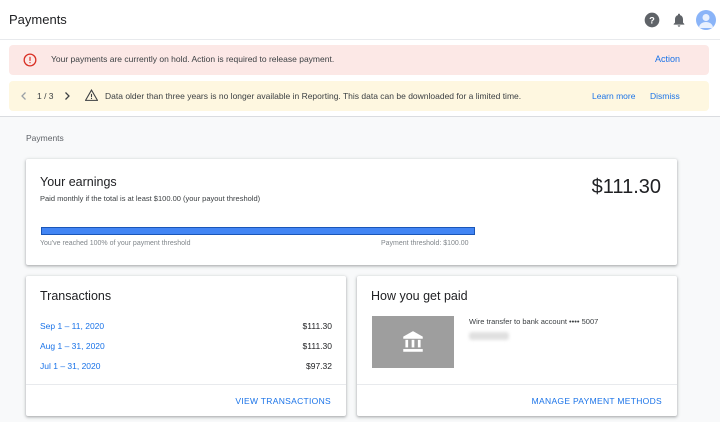  I want to click on action-button: Action, so click(667, 59).